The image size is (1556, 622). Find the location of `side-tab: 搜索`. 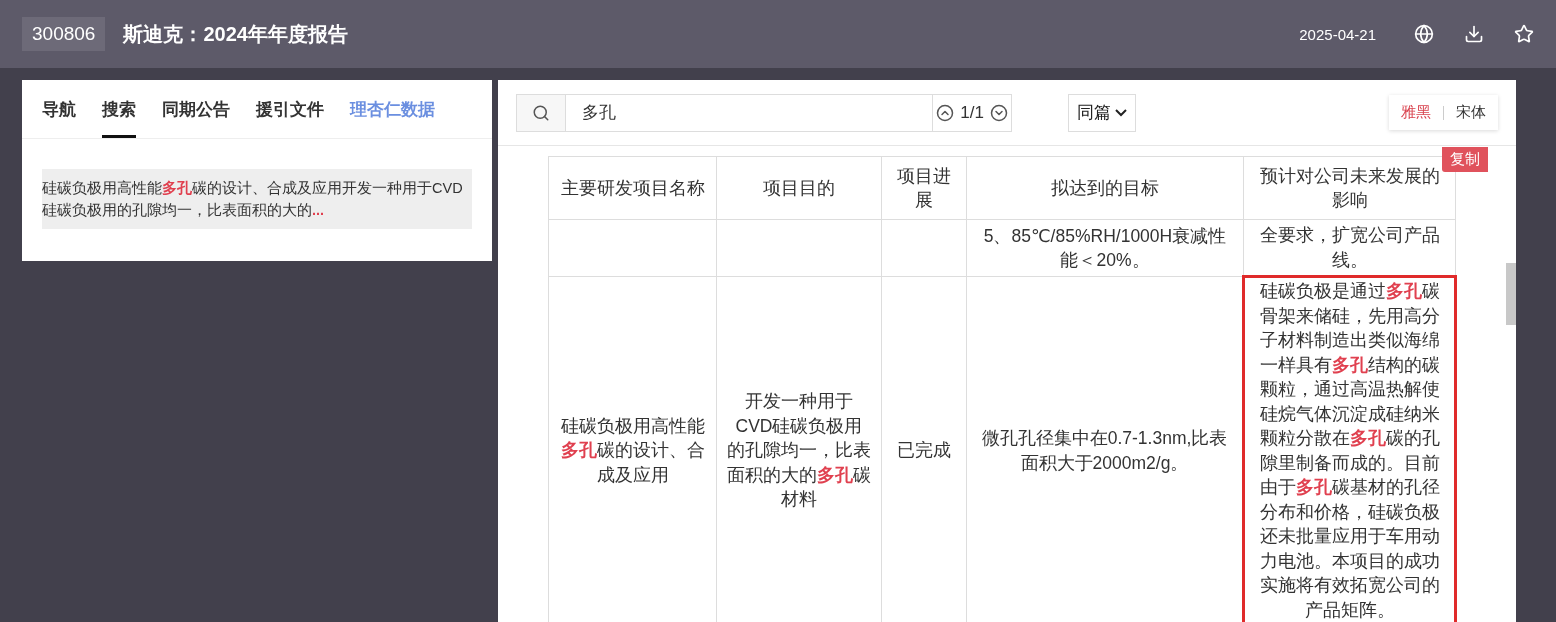

side-tab: 搜索 is located at coordinates (119, 109).